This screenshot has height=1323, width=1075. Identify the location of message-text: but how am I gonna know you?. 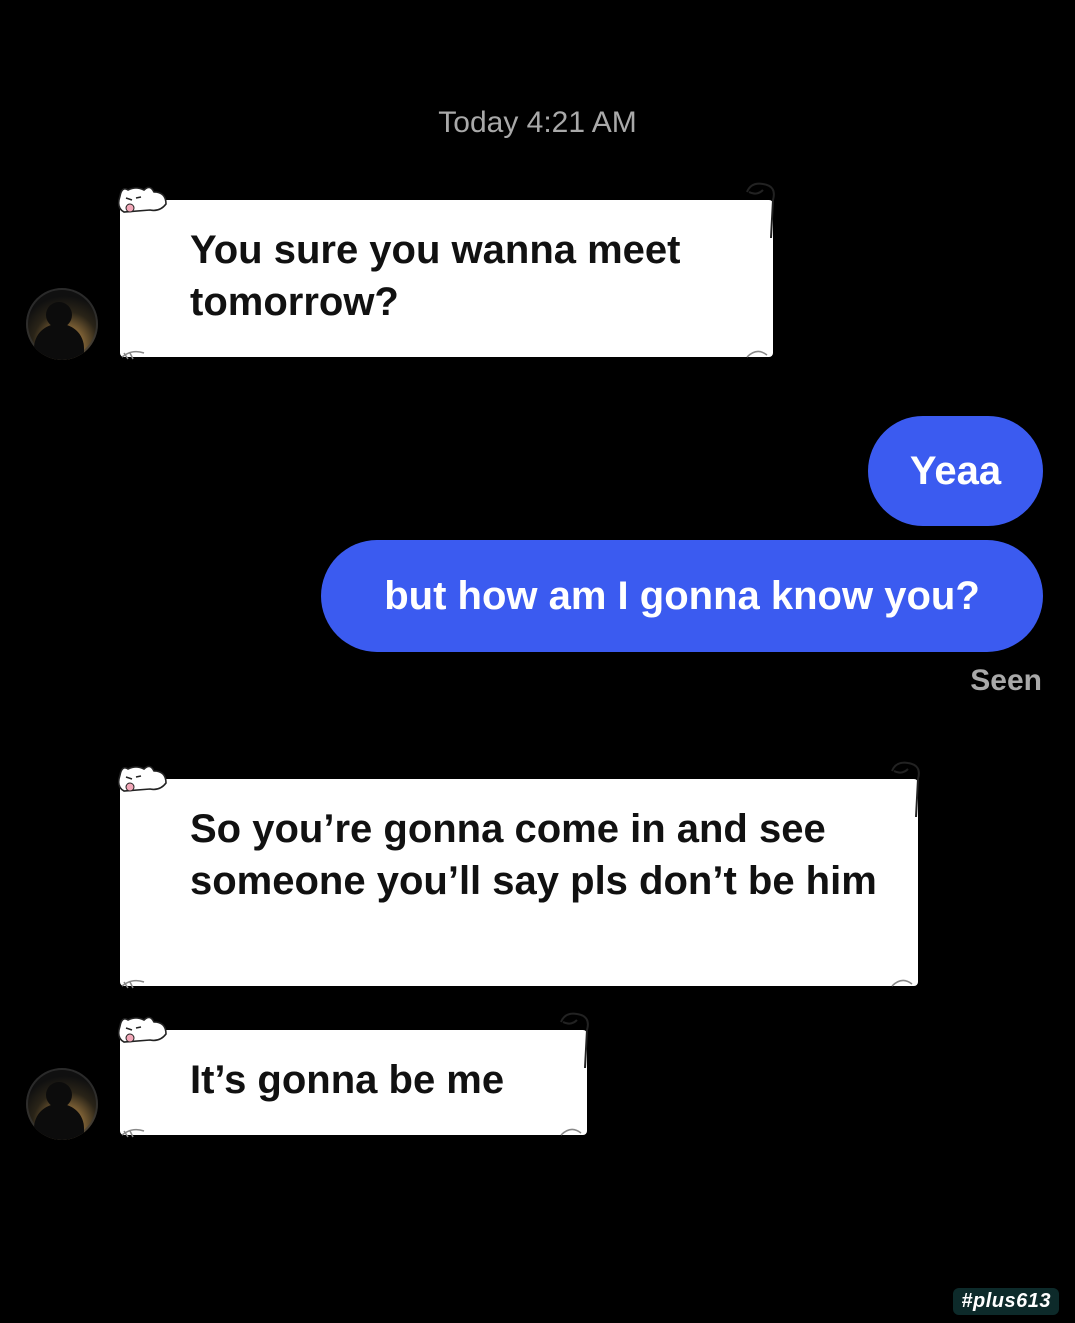
(682, 595).